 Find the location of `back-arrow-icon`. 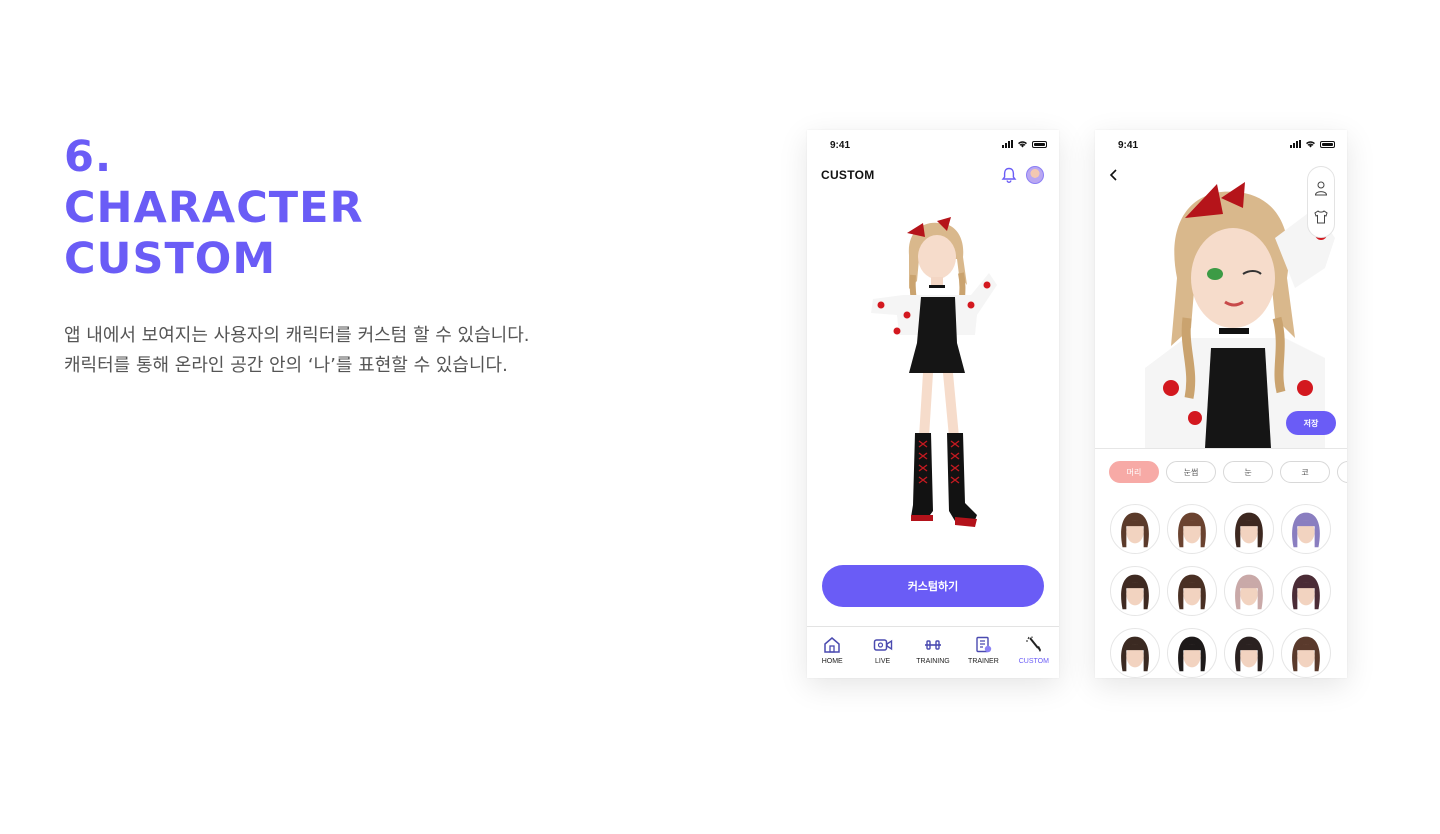

back-arrow-icon is located at coordinates (1114, 175).